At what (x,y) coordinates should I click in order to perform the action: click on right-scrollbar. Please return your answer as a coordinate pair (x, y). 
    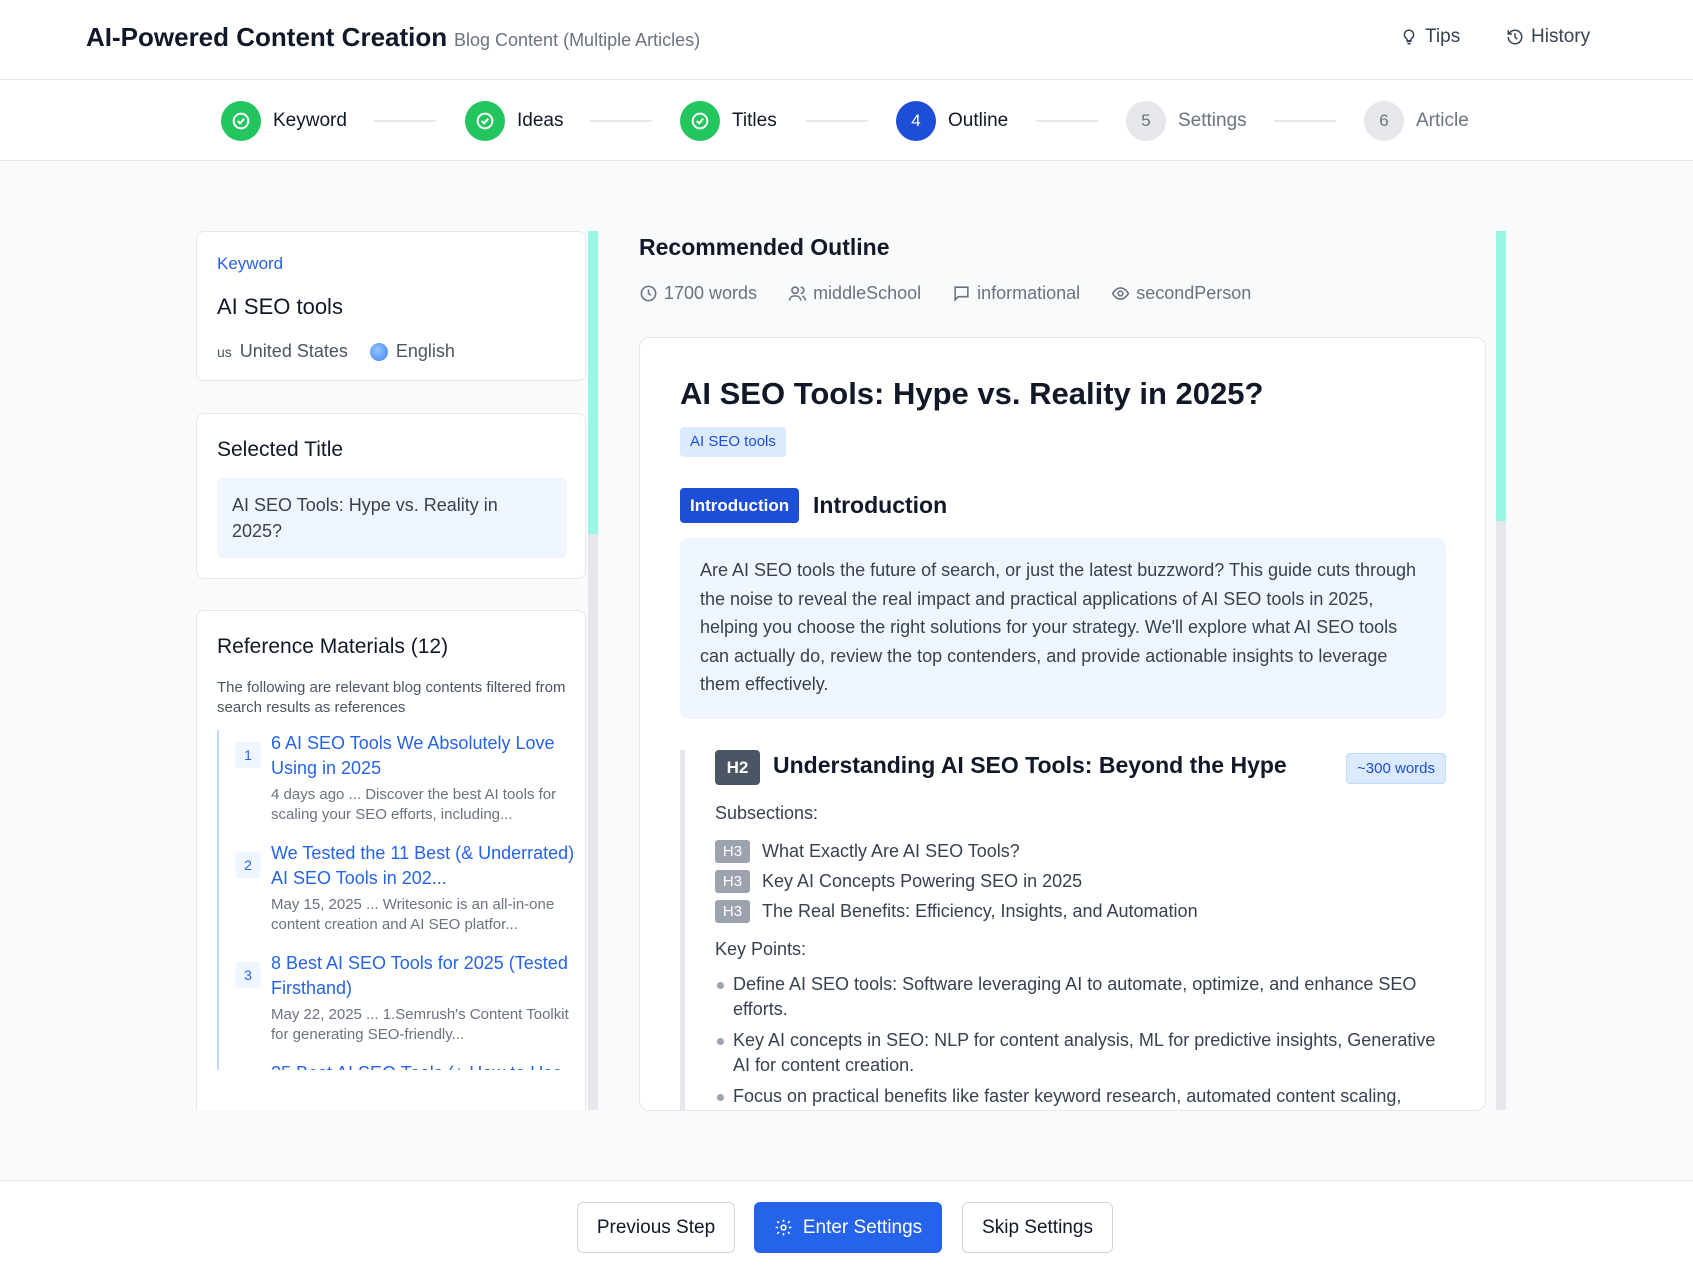
    Looking at the image, I should click on (1501, 670).